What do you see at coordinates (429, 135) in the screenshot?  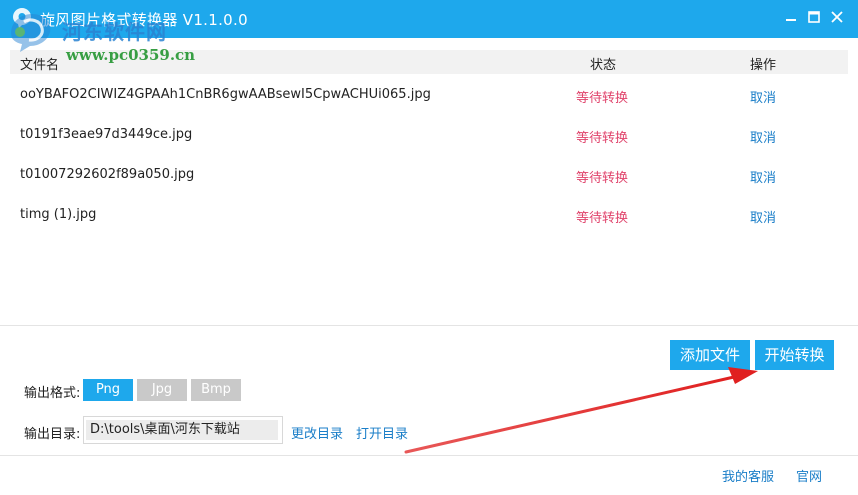 I see `table-row: t0191f3eae97d3449ce.jpg 等待转换 取消` at bounding box center [429, 135].